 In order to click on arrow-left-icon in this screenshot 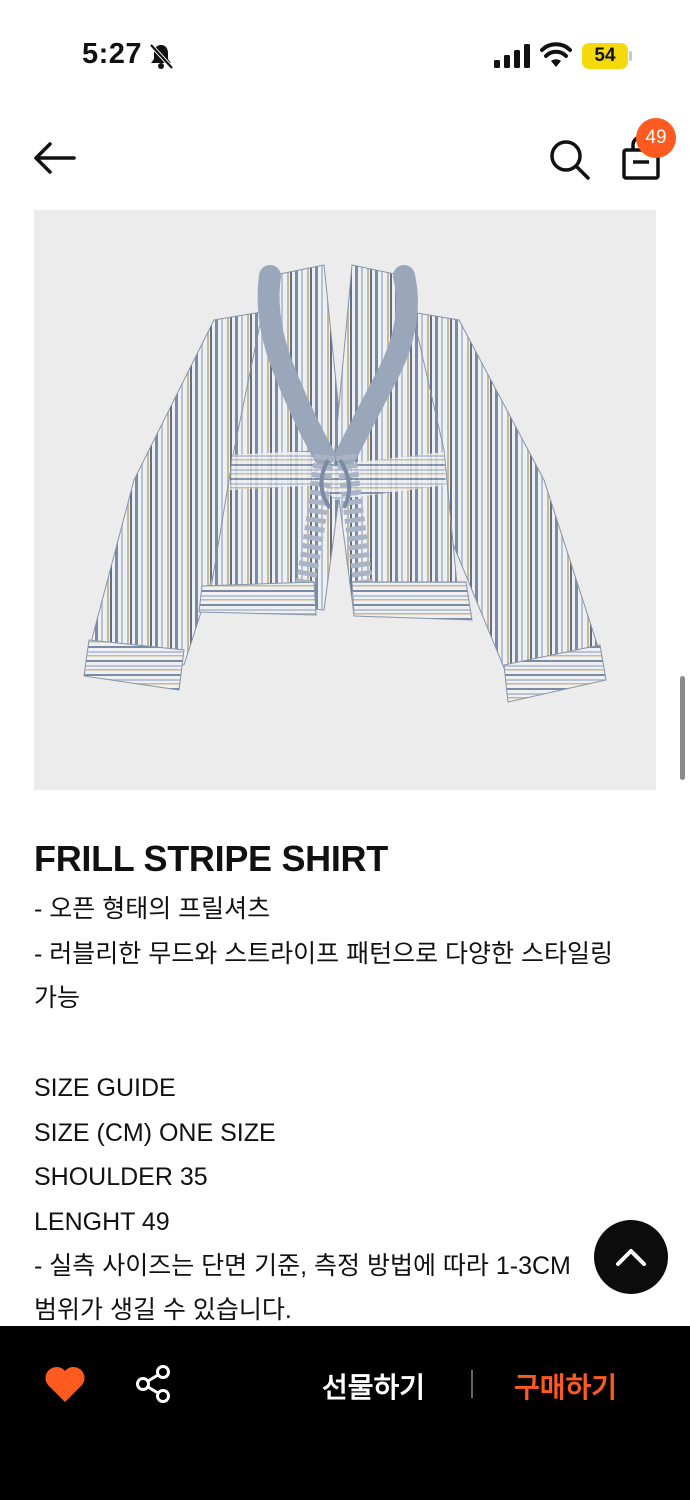, I will do `click(55, 158)`.